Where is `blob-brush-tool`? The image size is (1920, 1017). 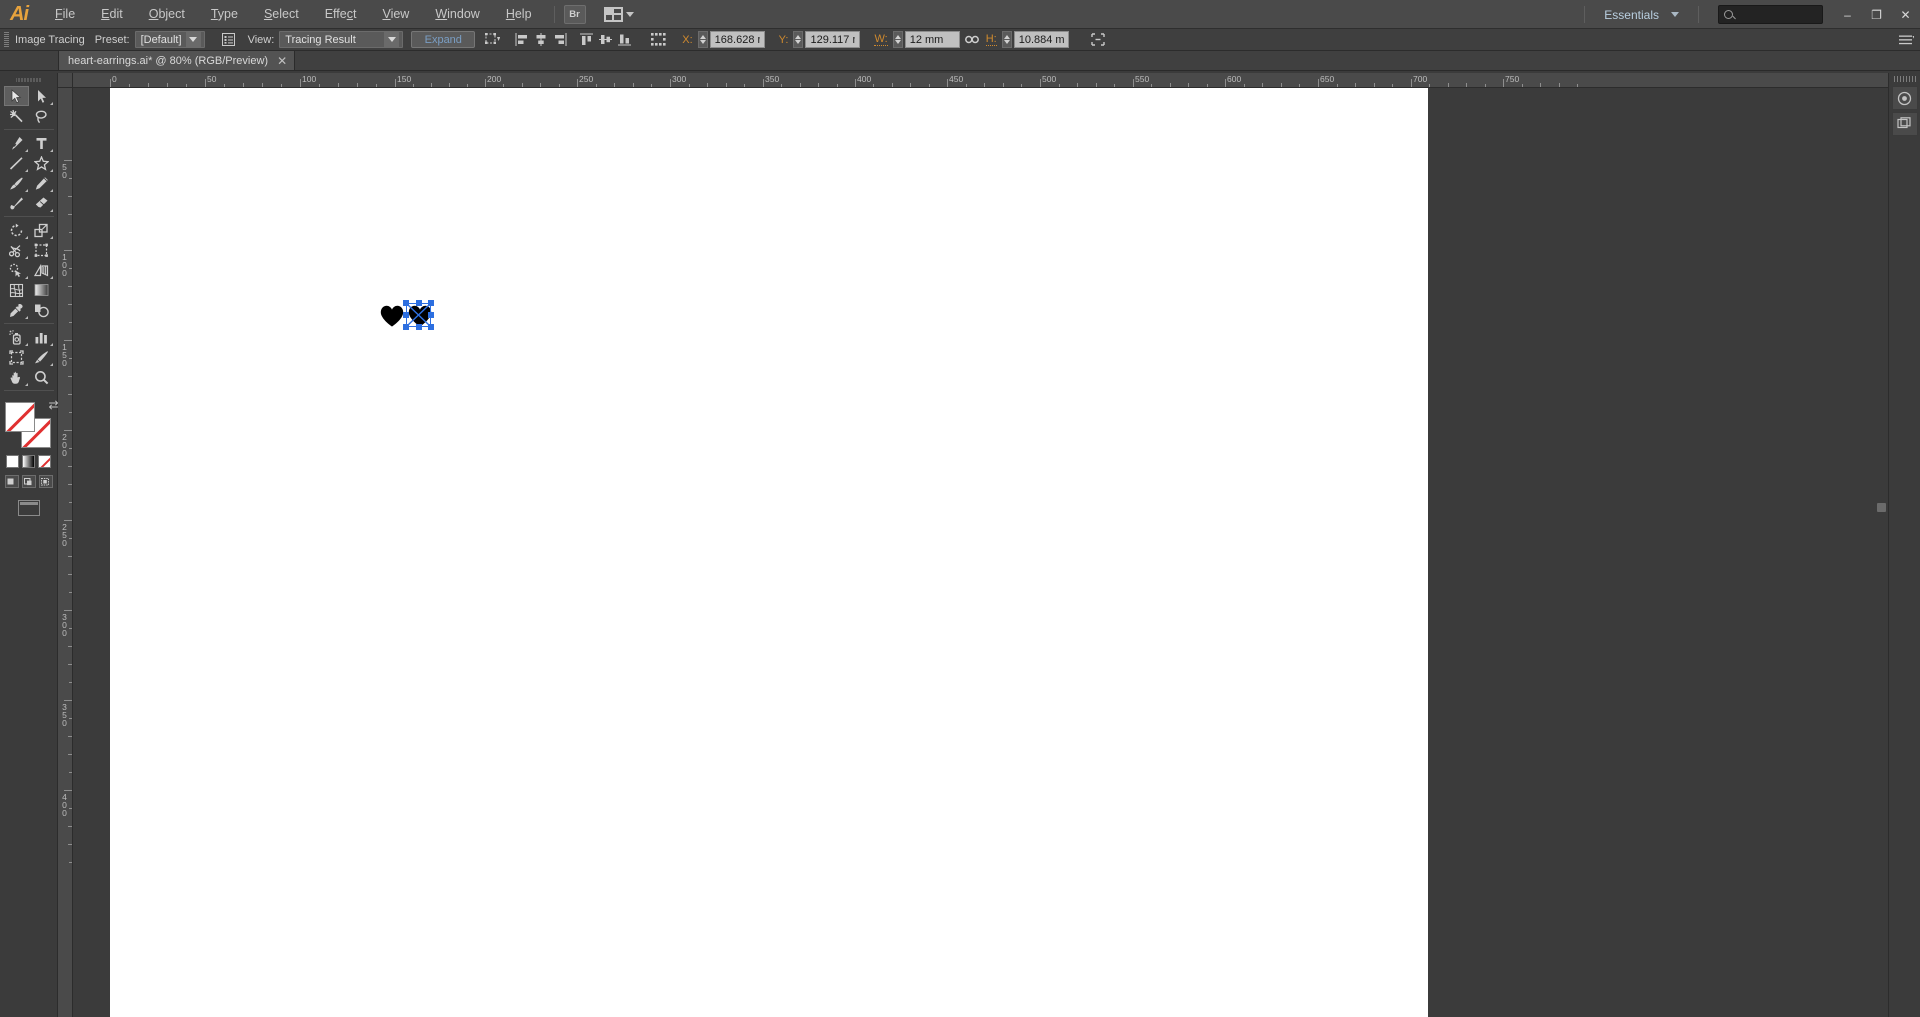
blob-brush-tool is located at coordinates (16, 203).